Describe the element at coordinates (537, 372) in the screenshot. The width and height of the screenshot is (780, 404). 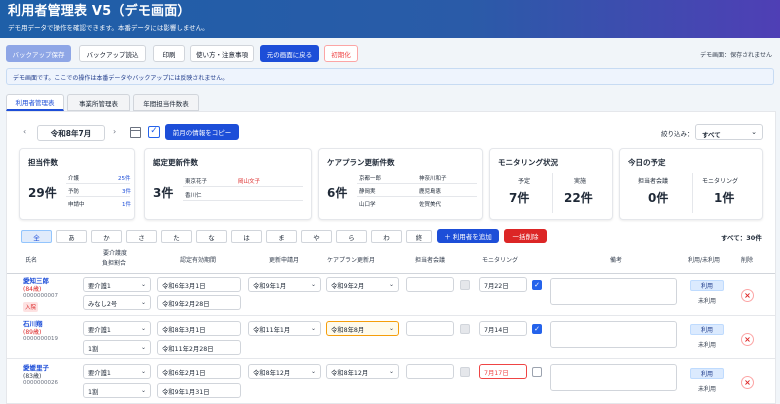
I see `monitoring-checkbox` at that location.